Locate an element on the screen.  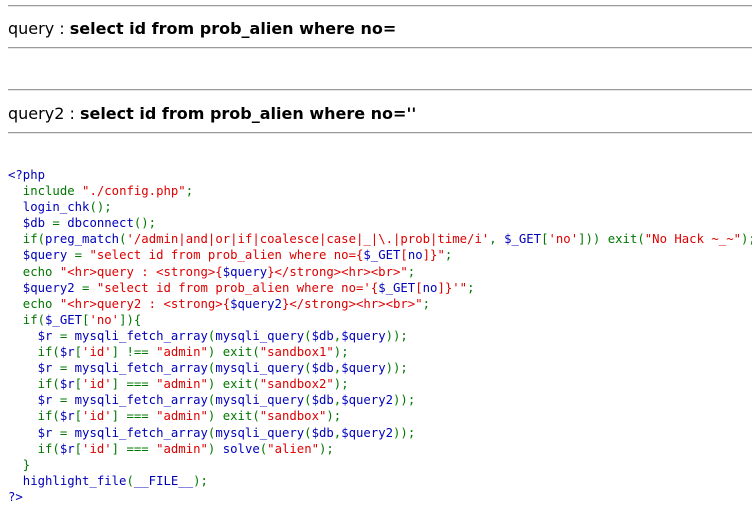
code-line: ?> is located at coordinates (15, 497).